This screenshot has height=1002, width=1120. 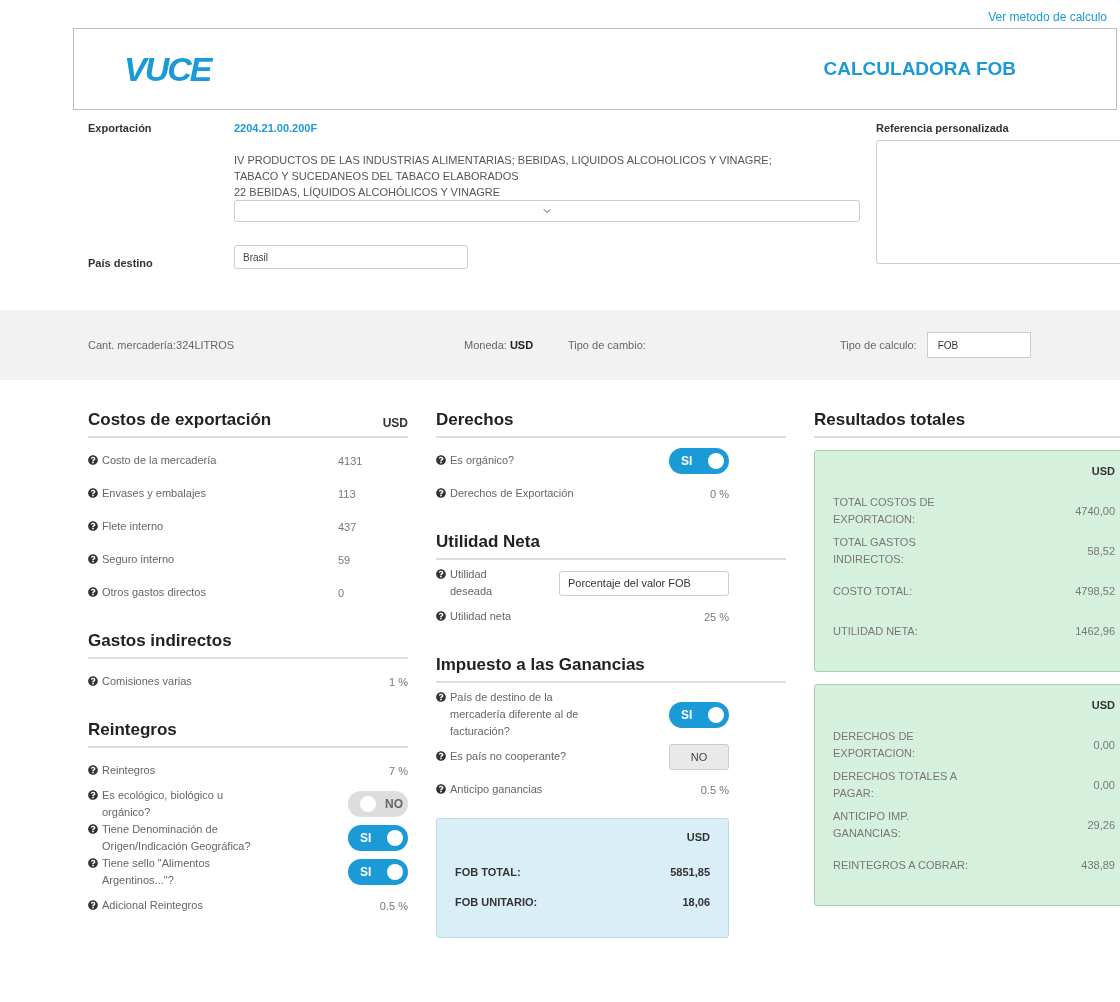 What do you see at coordinates (351, 257) in the screenshot?
I see `country-field: Brasil` at bounding box center [351, 257].